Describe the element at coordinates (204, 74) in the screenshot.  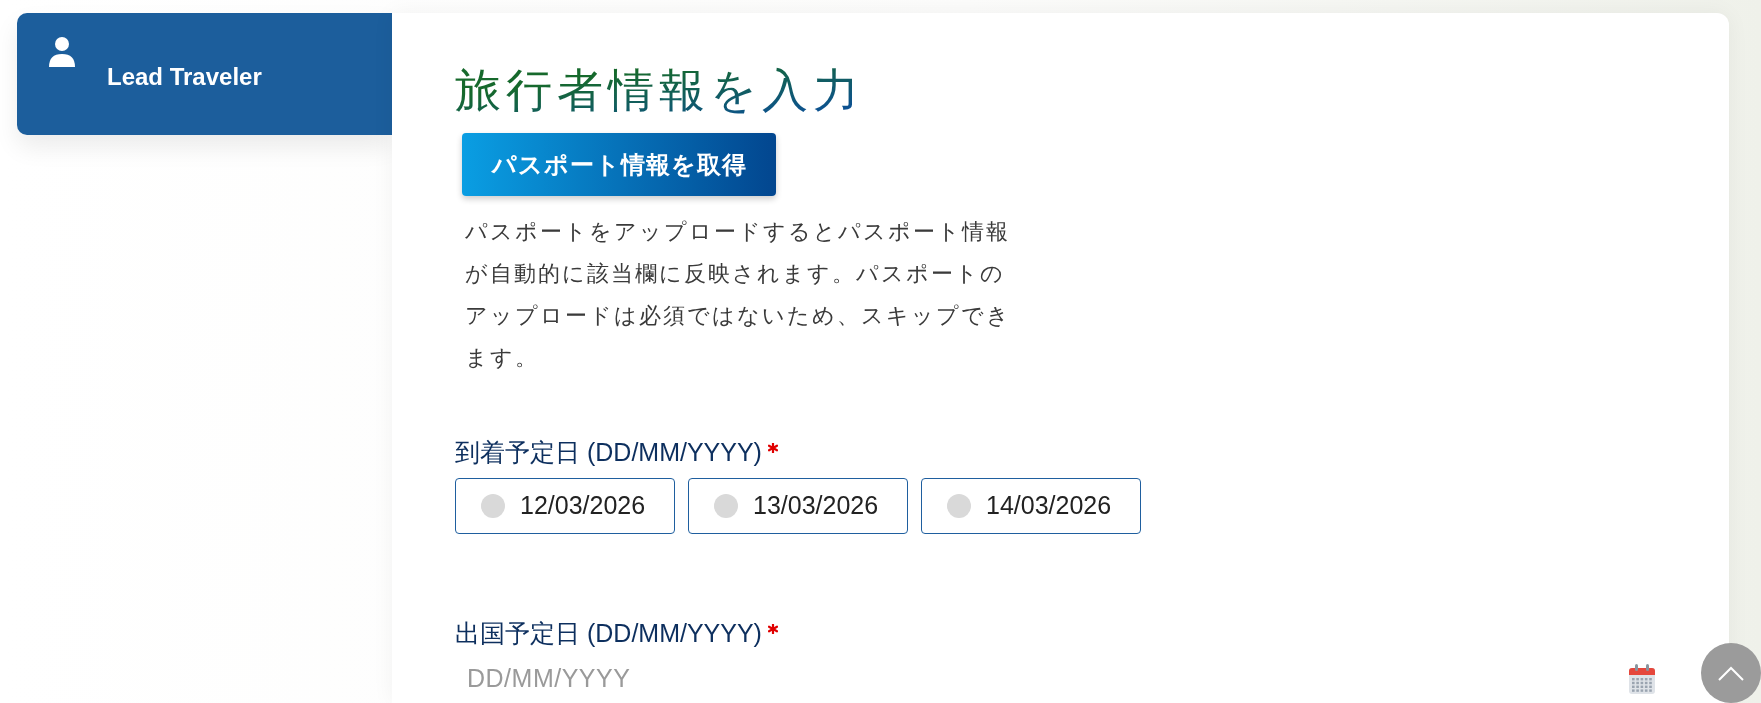
I see `sidebar-tab: Lead Traveler` at that location.